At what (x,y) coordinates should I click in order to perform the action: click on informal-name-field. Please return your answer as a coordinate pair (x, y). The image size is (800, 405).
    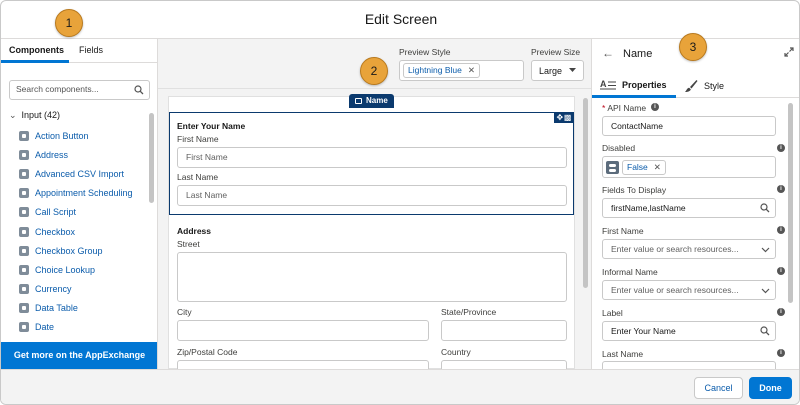
    Looking at the image, I should click on (689, 290).